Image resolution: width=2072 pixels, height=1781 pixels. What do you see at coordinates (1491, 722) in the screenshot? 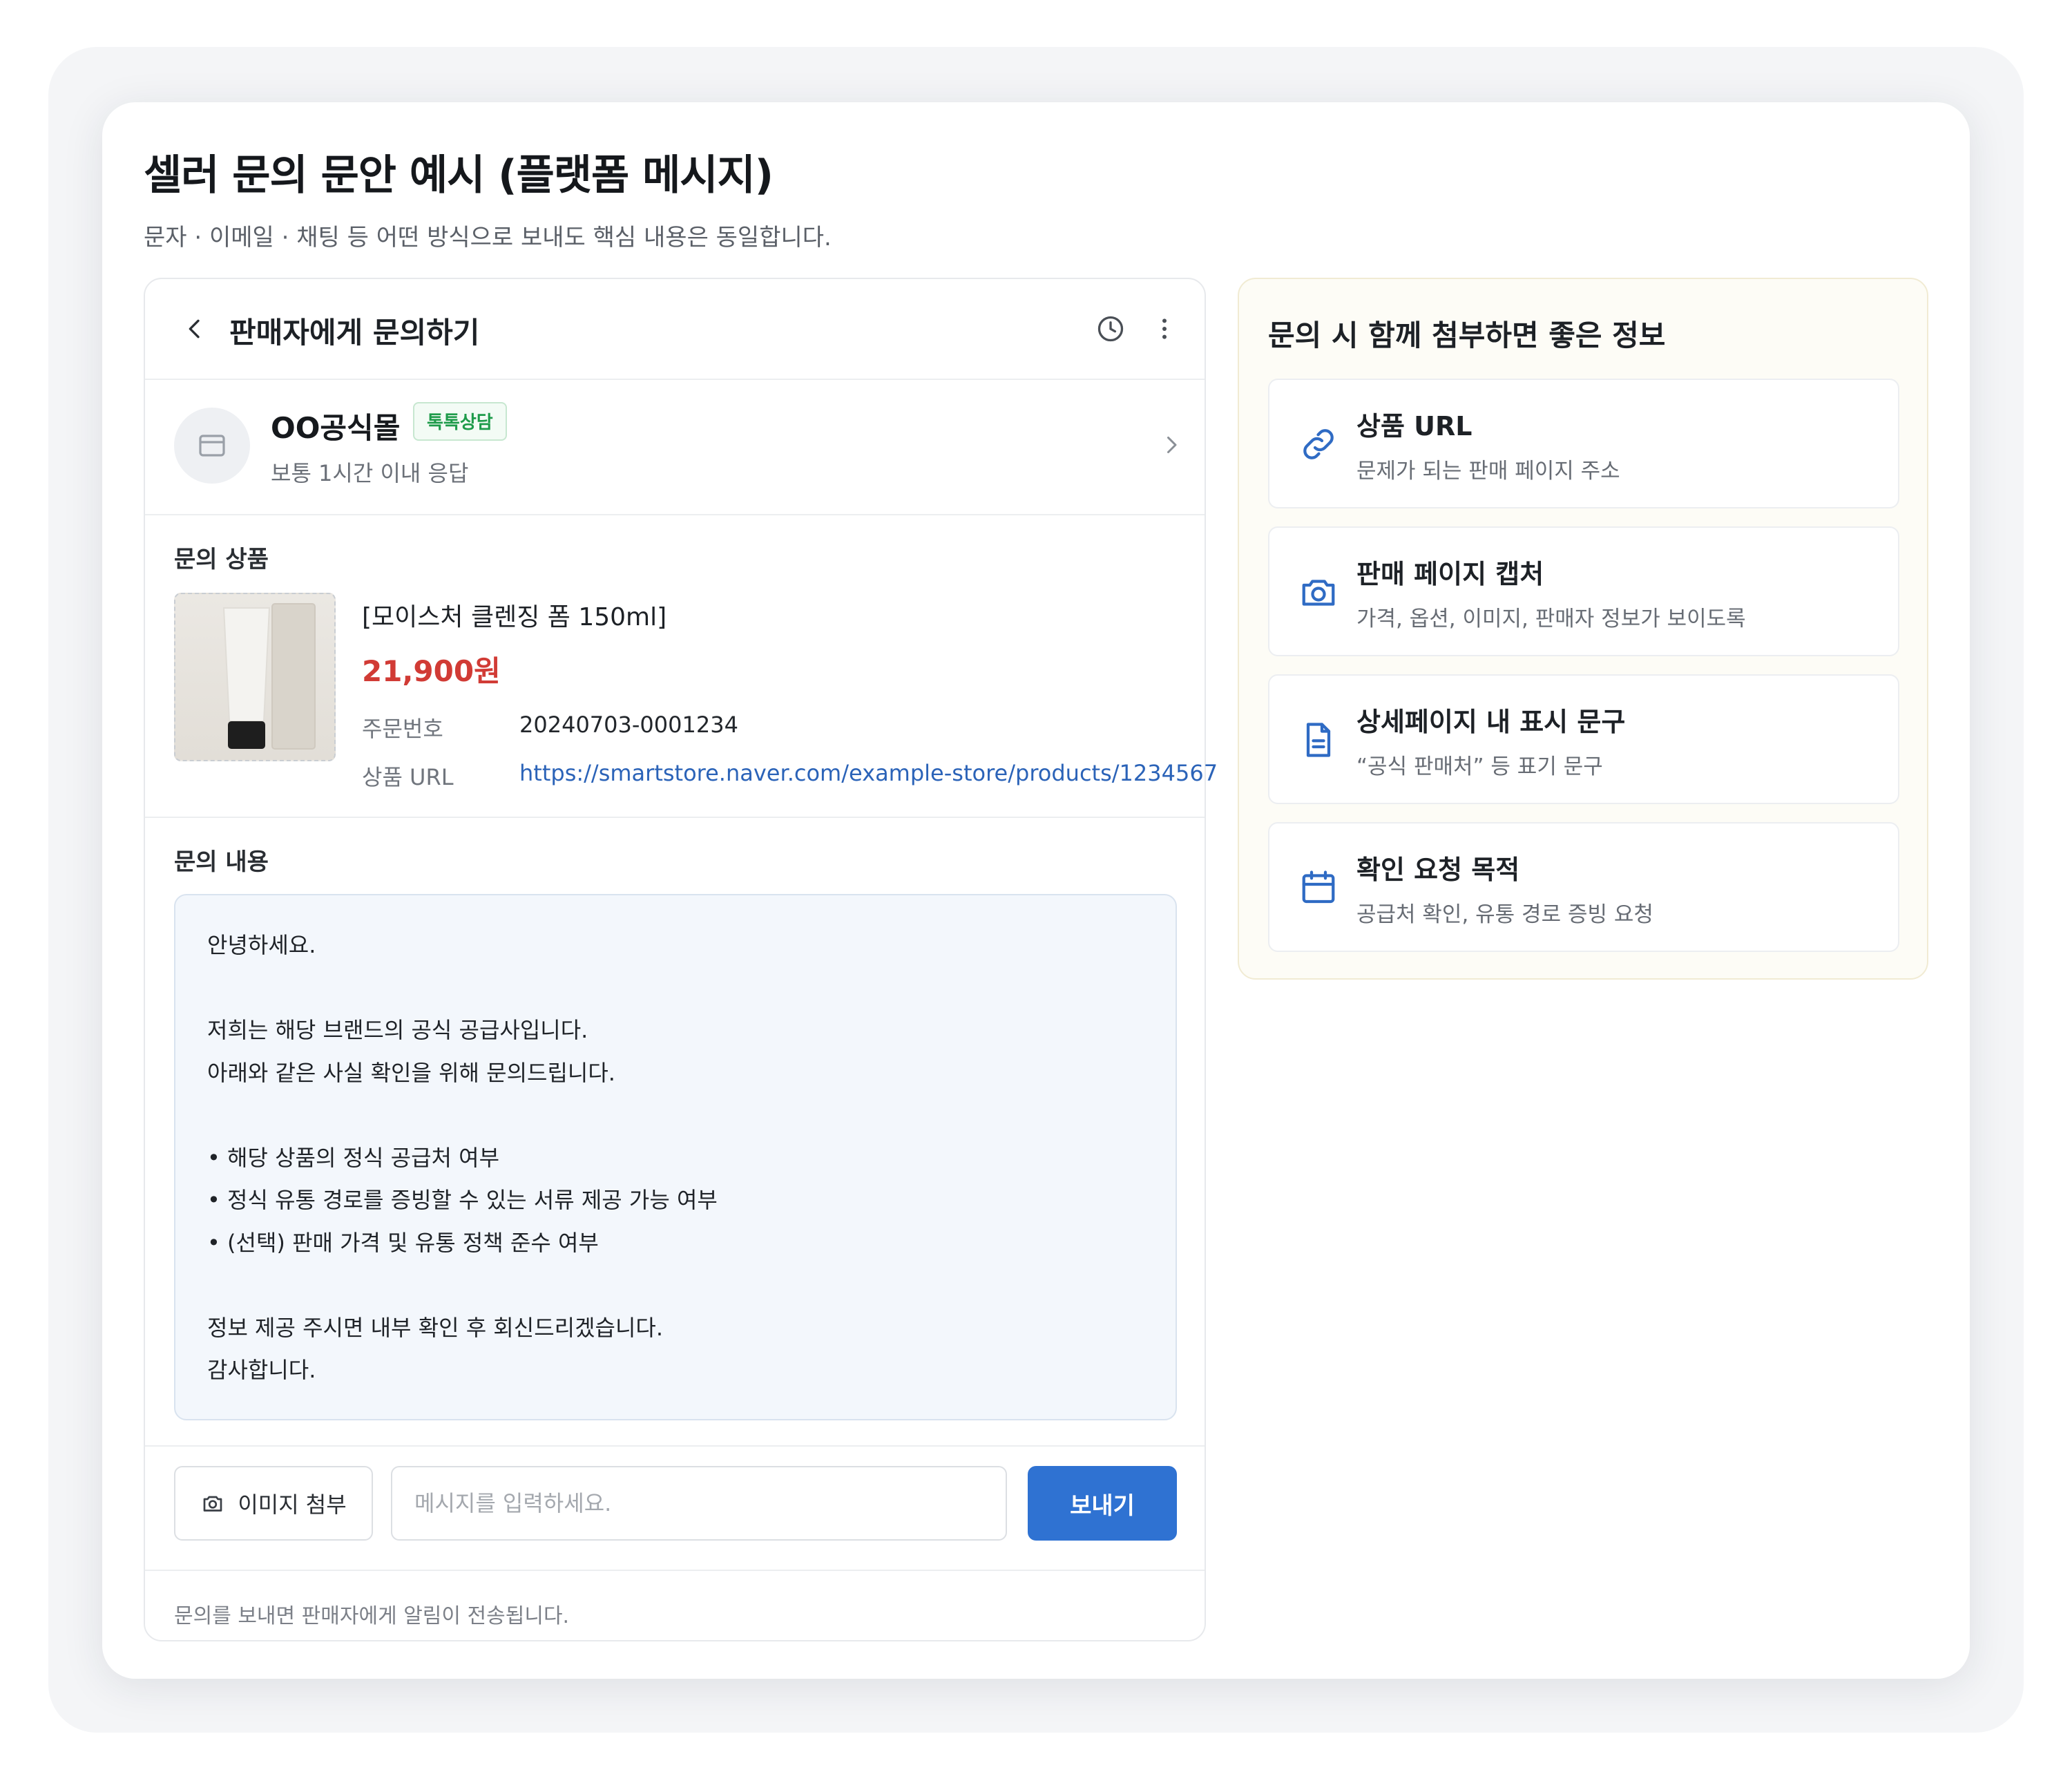
I see `tip-title: 상세페이지 내 표시 문구` at bounding box center [1491, 722].